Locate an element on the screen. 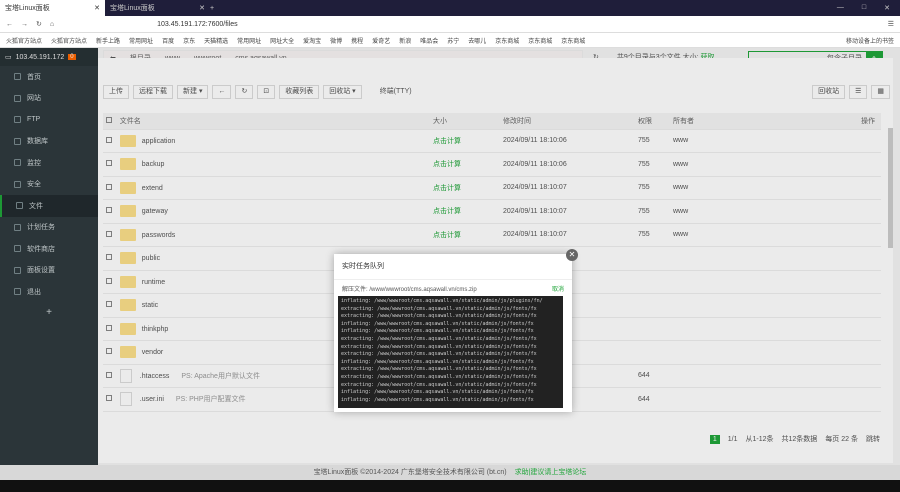  close-window-icon: ✕ is located at coordinates (887, 8).